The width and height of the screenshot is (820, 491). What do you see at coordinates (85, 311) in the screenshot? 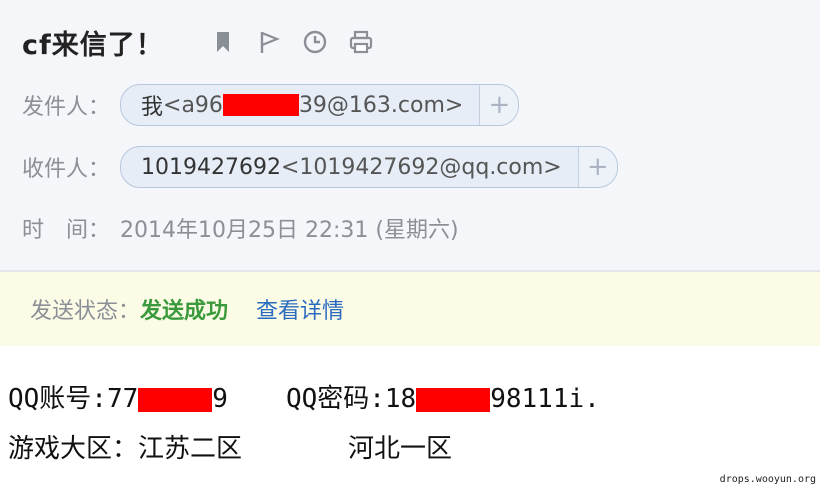
I see `send-status-label: 发送状态：` at bounding box center [85, 311].